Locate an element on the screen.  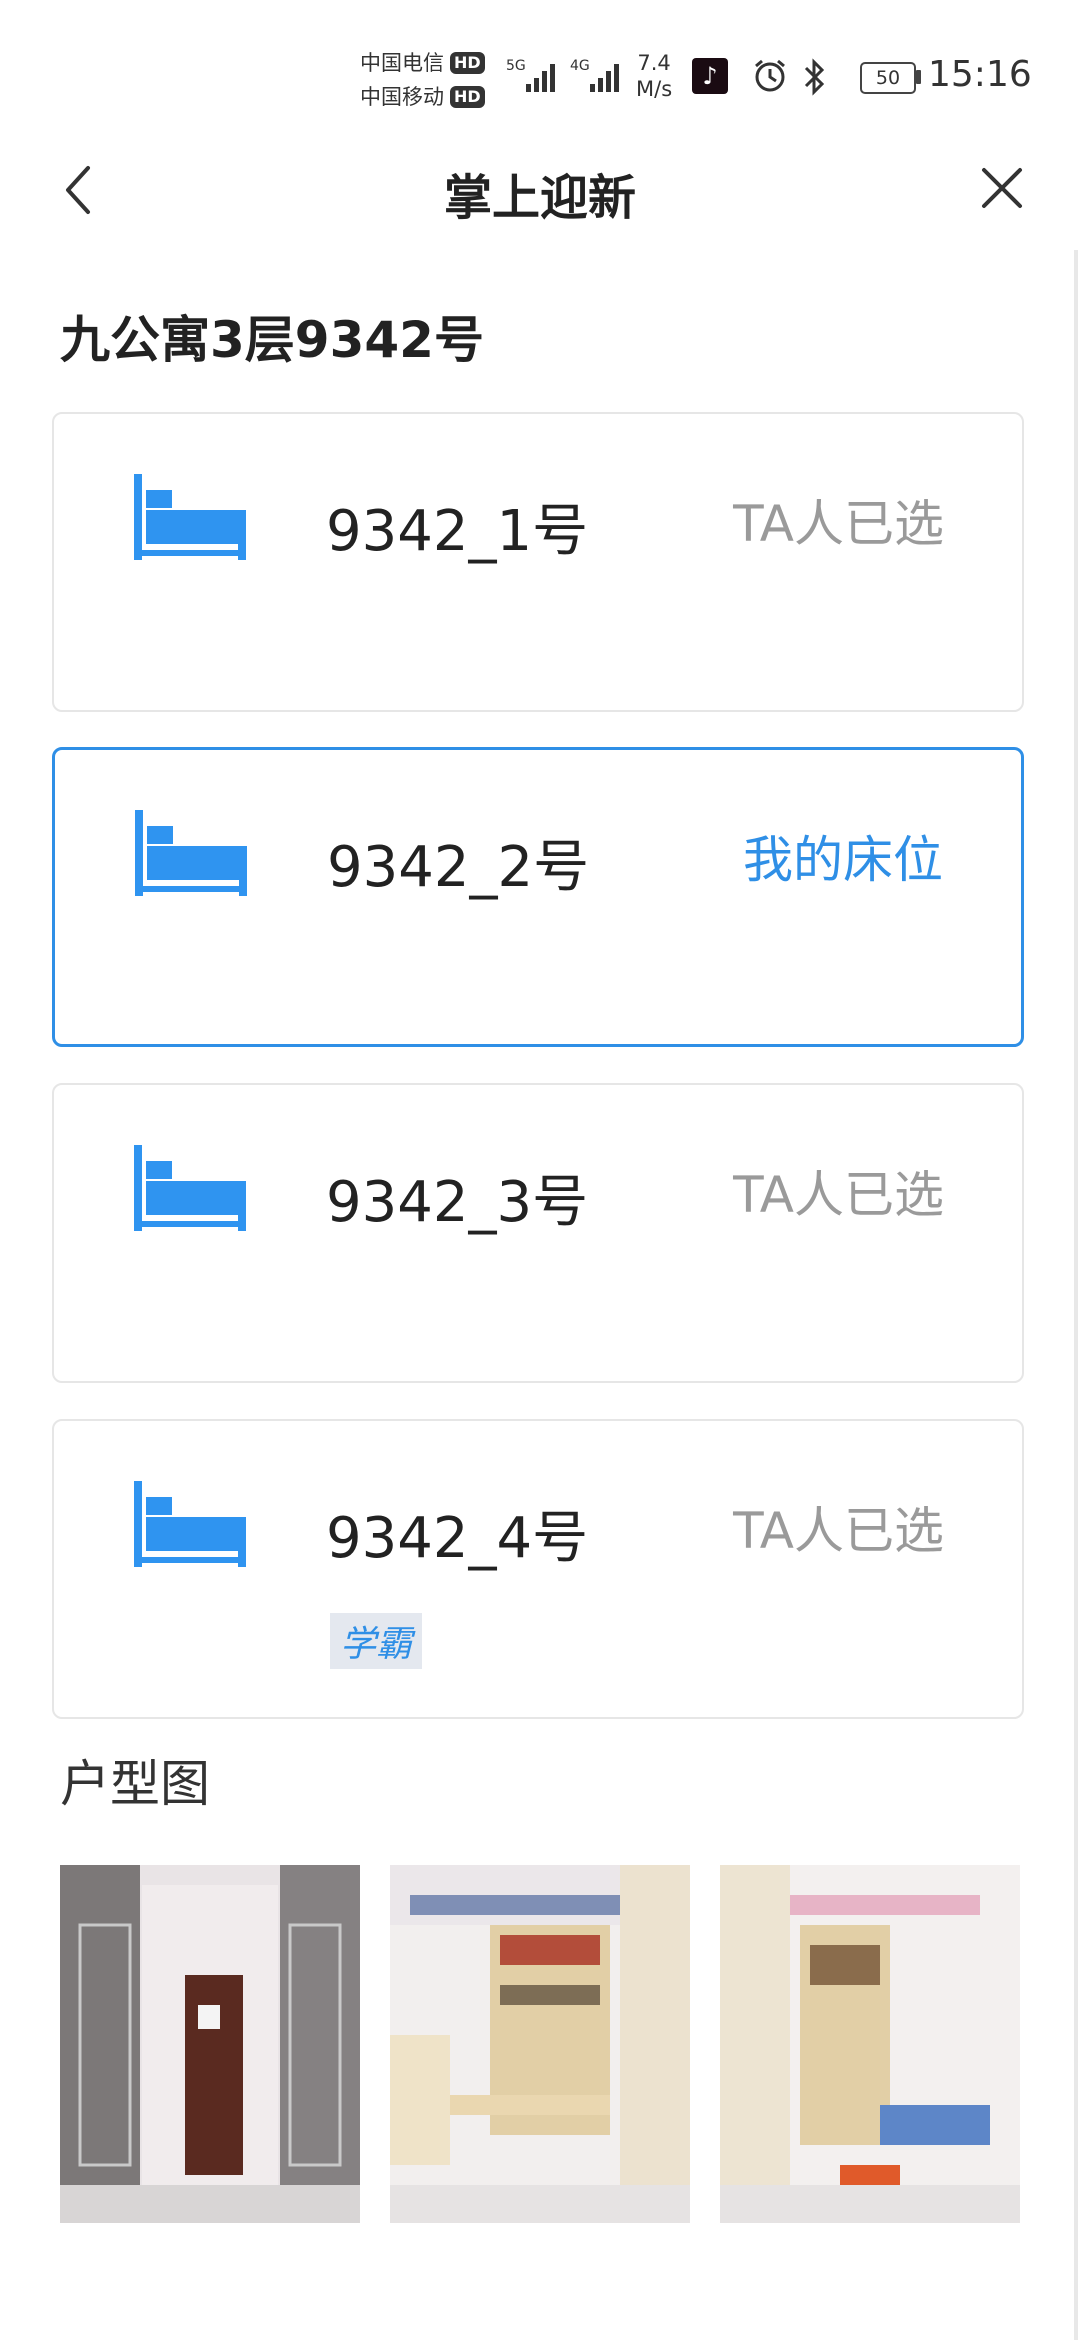
tiktok-icon: ♪ is located at coordinates (710, 76).